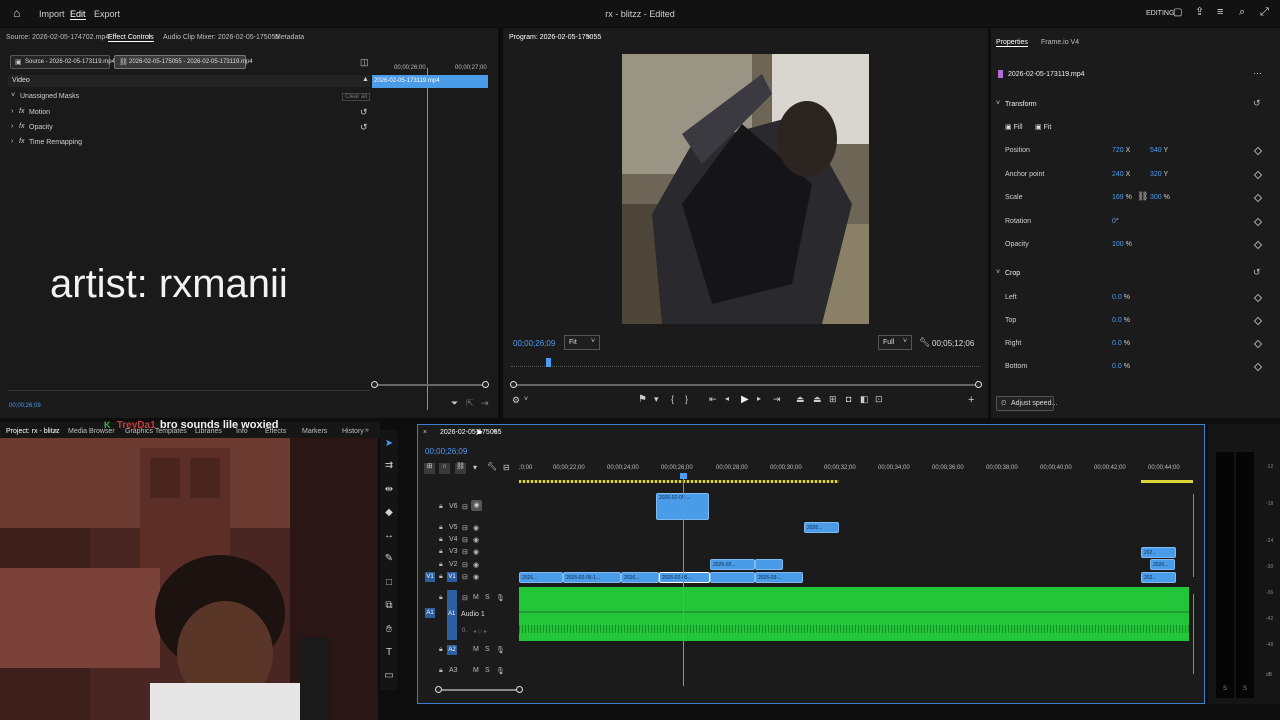 This screenshot has width=1280, height=720. Describe the element at coordinates (971, 400) in the screenshot. I see `add-button-icon: +` at that location.